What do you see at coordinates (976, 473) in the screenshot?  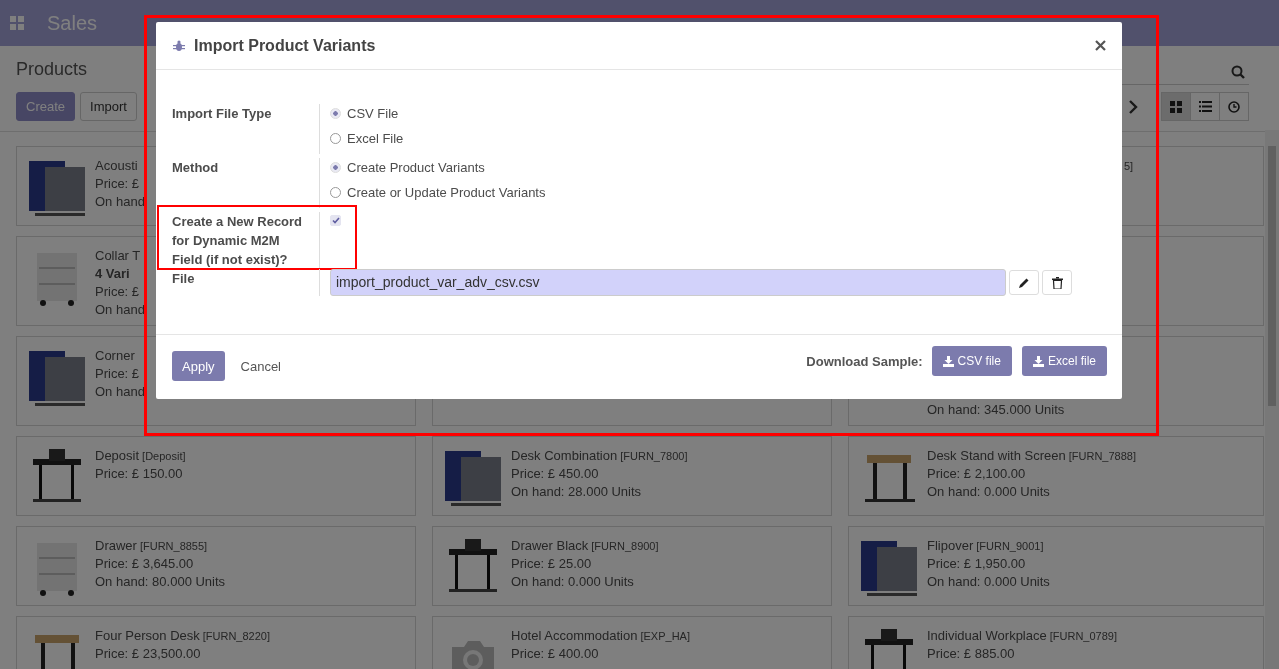 I see `product-price: Price: £ 2,100.00` at bounding box center [976, 473].